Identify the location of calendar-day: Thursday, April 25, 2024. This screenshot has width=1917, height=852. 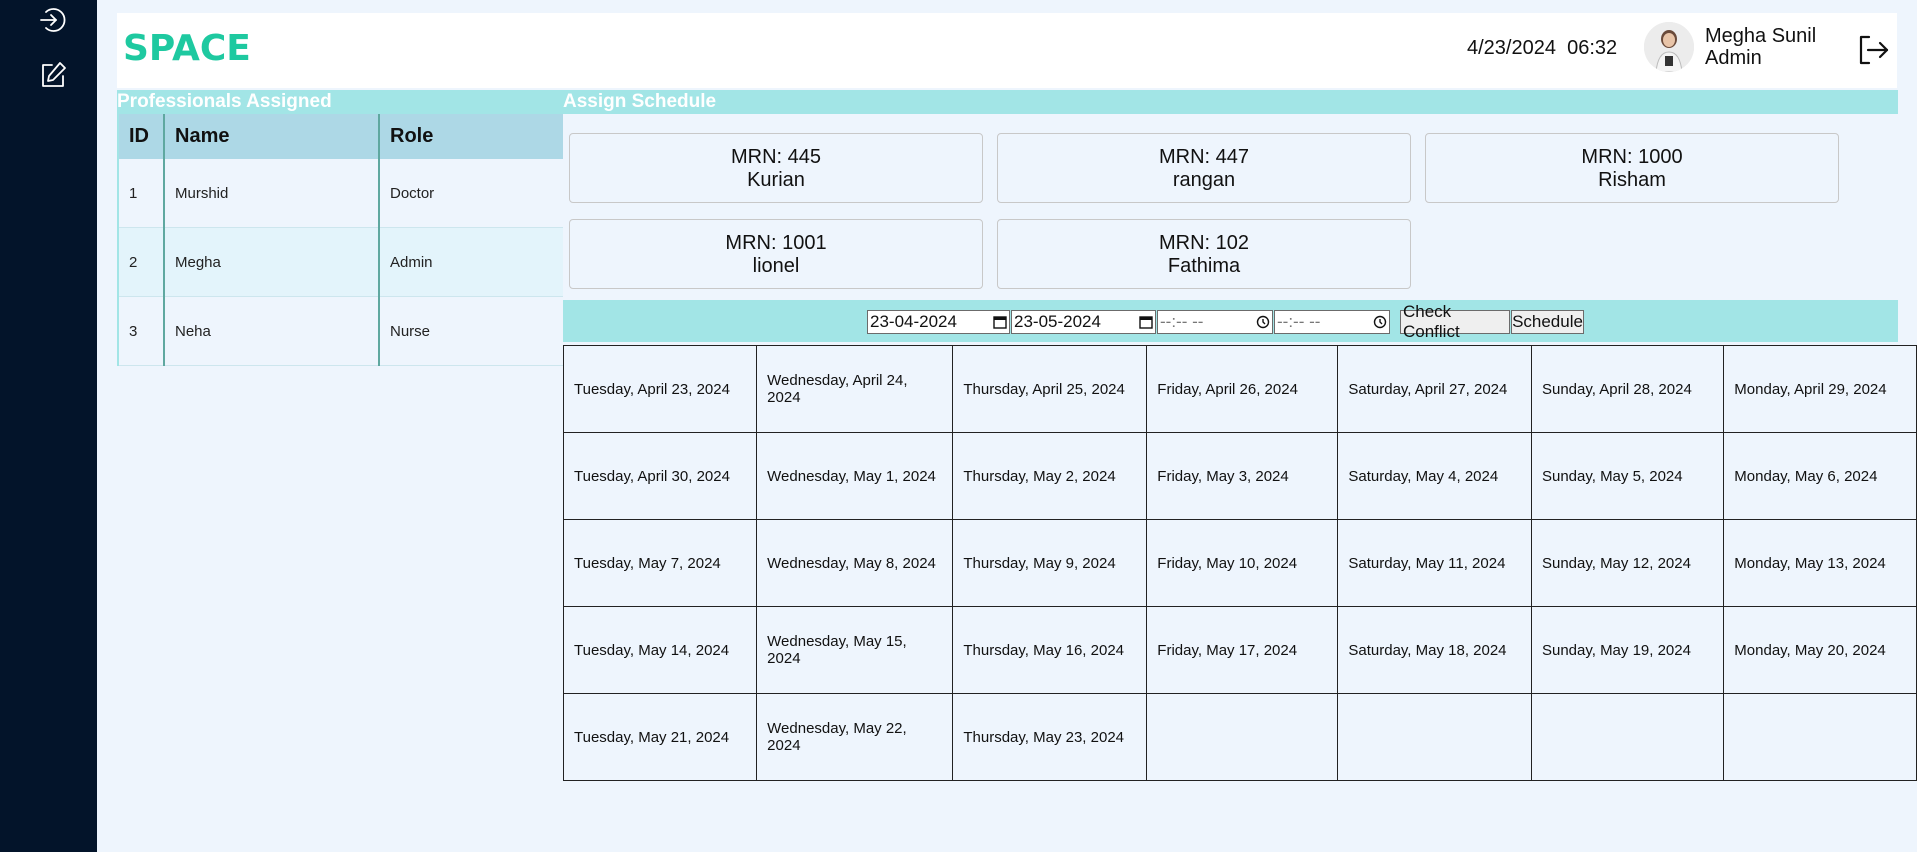
(1050, 389).